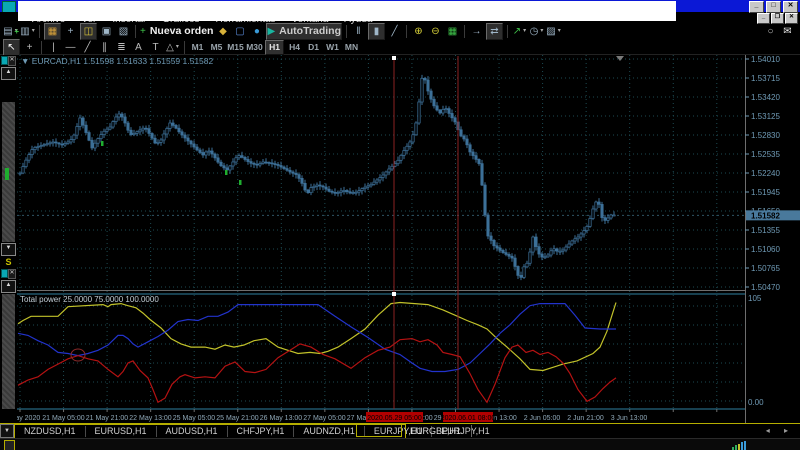 The width and height of the screenshot is (800, 450). Describe the element at coordinates (519, 31) in the screenshot. I see `indicators-list-button: ↗ ▾` at that location.